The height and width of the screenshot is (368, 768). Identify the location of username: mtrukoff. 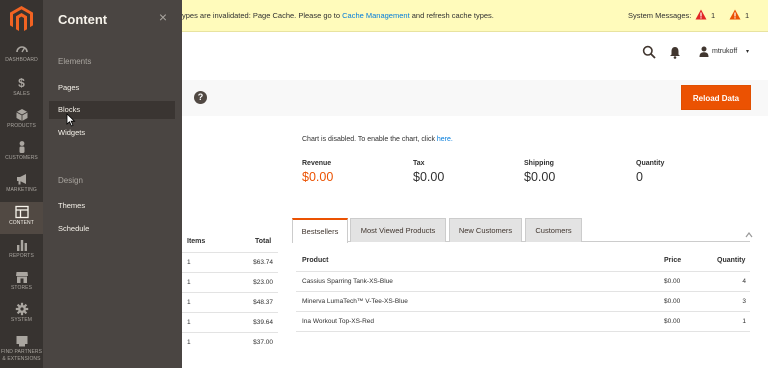
(724, 51).